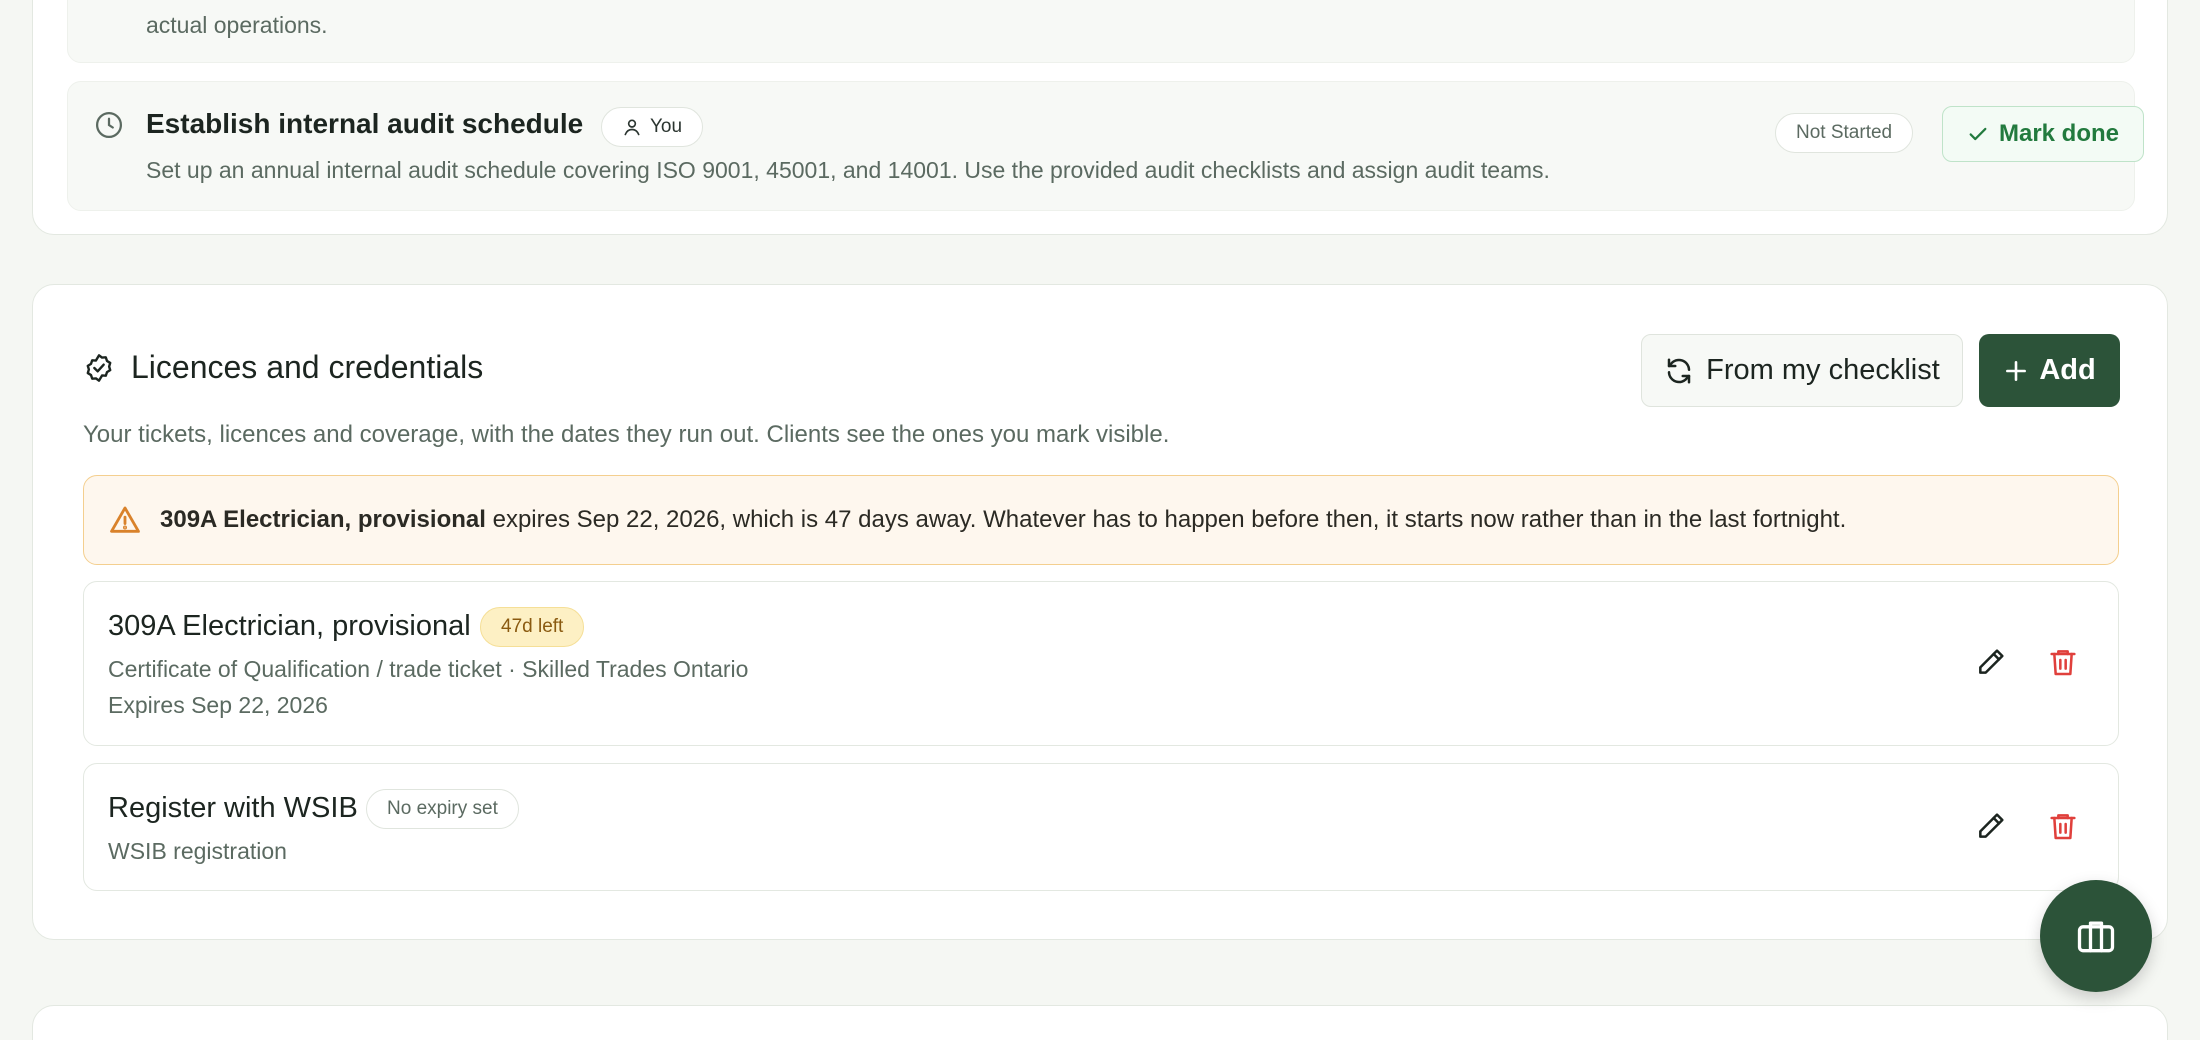 The width and height of the screenshot is (2200, 1040). Describe the element at coordinates (233, 808) in the screenshot. I see `licence-name: Register with WSIB` at that location.